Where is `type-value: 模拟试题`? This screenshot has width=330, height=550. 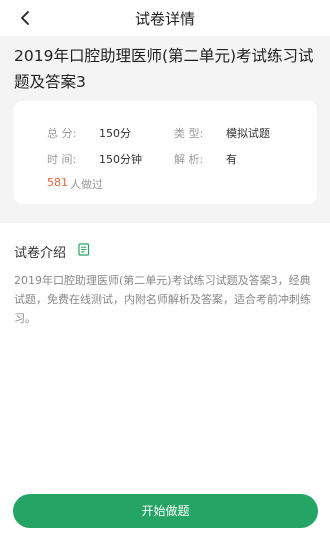 type-value: 模拟试题 is located at coordinates (248, 133).